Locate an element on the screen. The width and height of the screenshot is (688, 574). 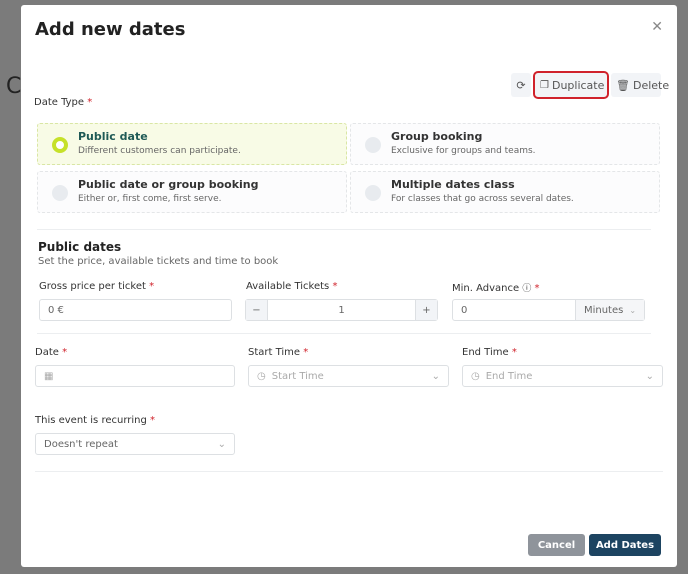
radio-selected is located at coordinates (60, 145).